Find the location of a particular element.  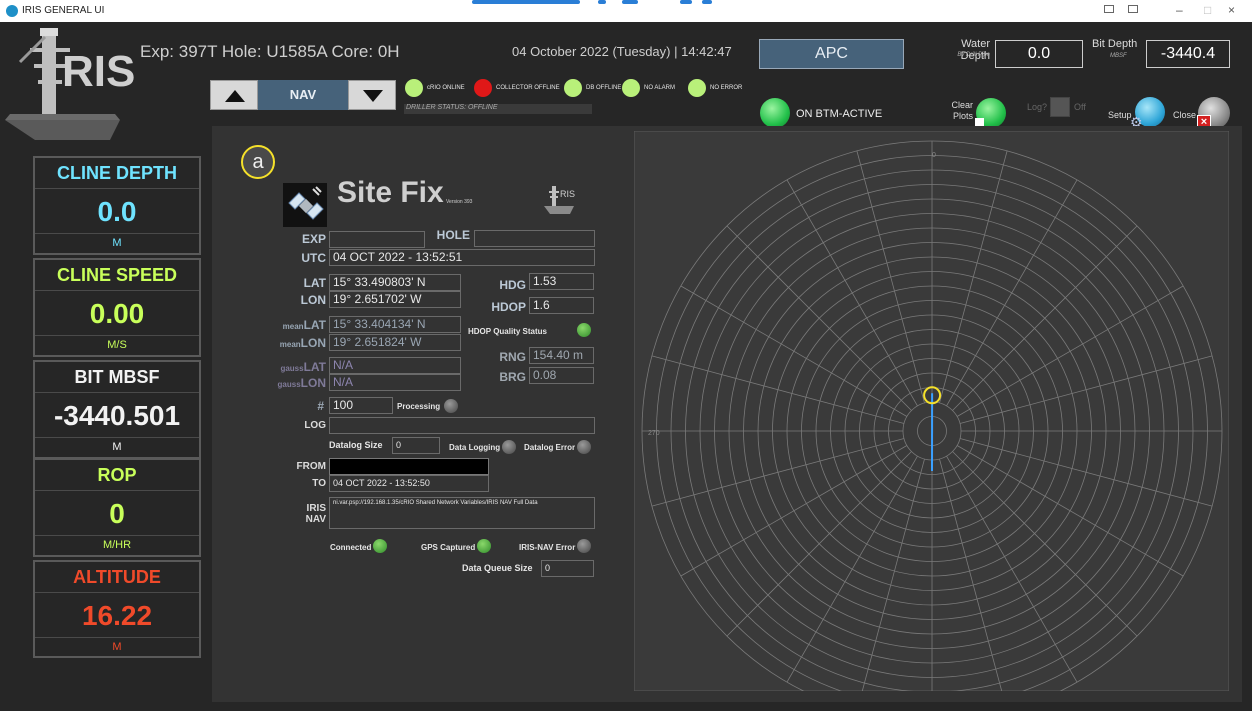

card-title: CLINE DEPTH is located at coordinates (116, 173).